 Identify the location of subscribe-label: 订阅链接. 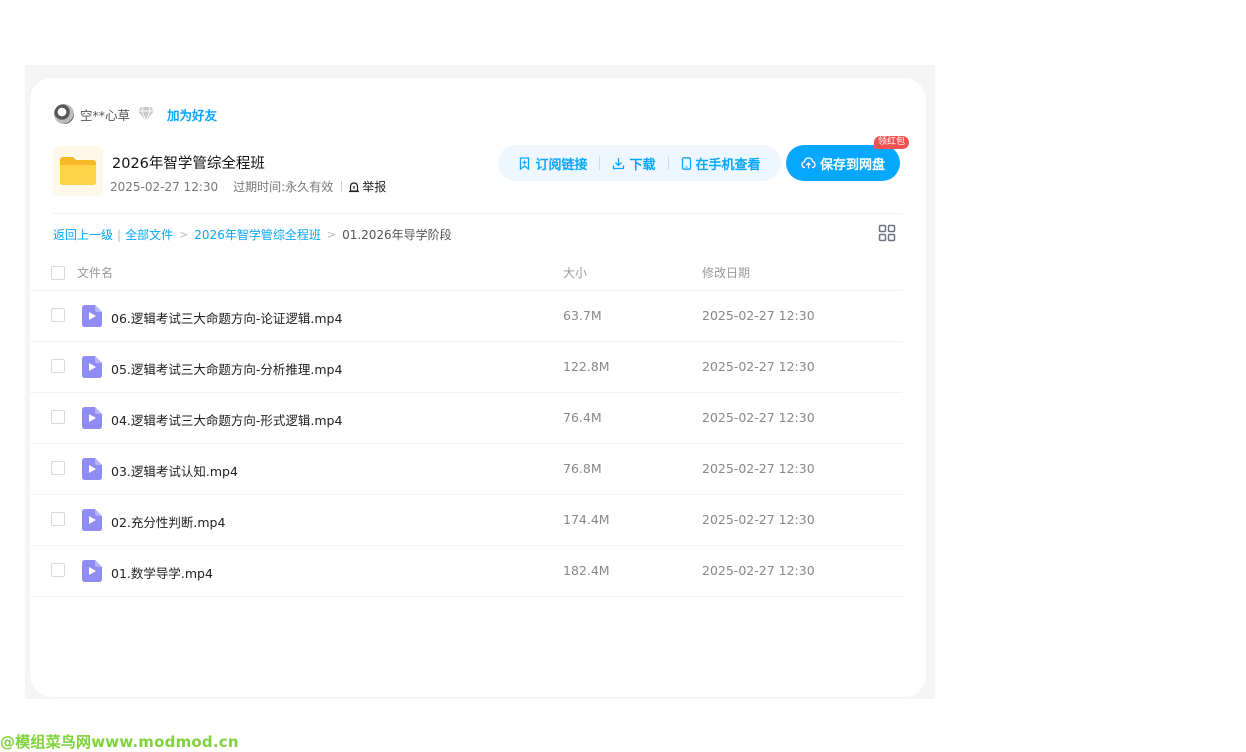
(561, 165).